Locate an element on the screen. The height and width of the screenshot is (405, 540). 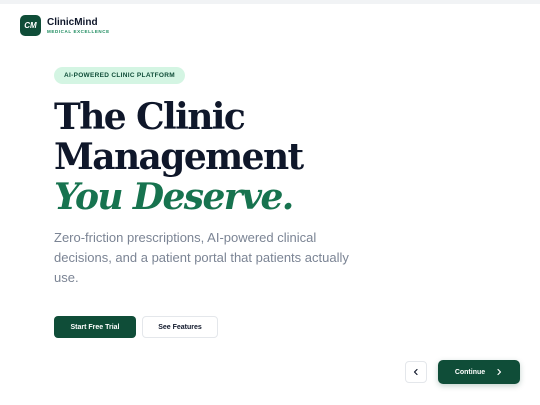
see-features-button: See Features is located at coordinates (180, 327).